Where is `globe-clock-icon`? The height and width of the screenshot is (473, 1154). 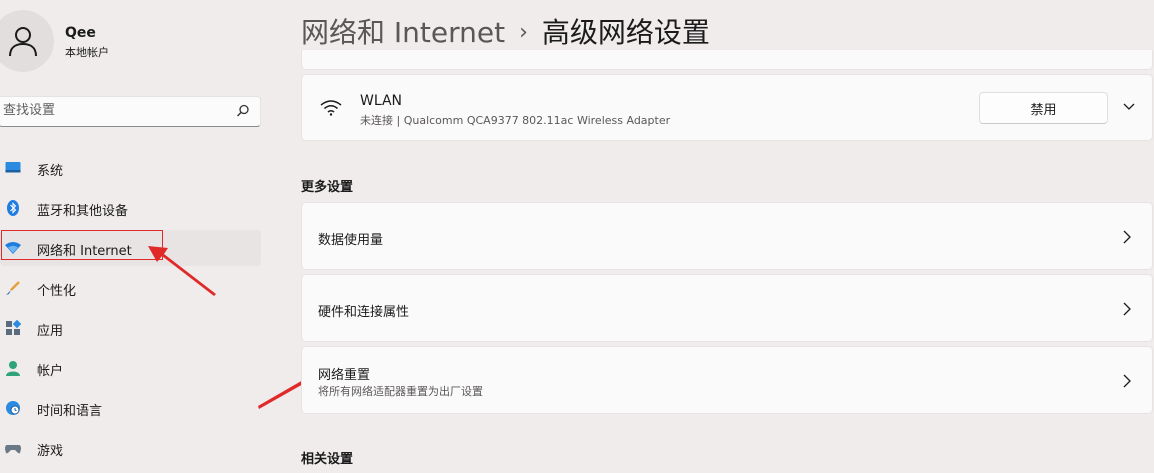 globe-clock-icon is located at coordinates (13, 408).